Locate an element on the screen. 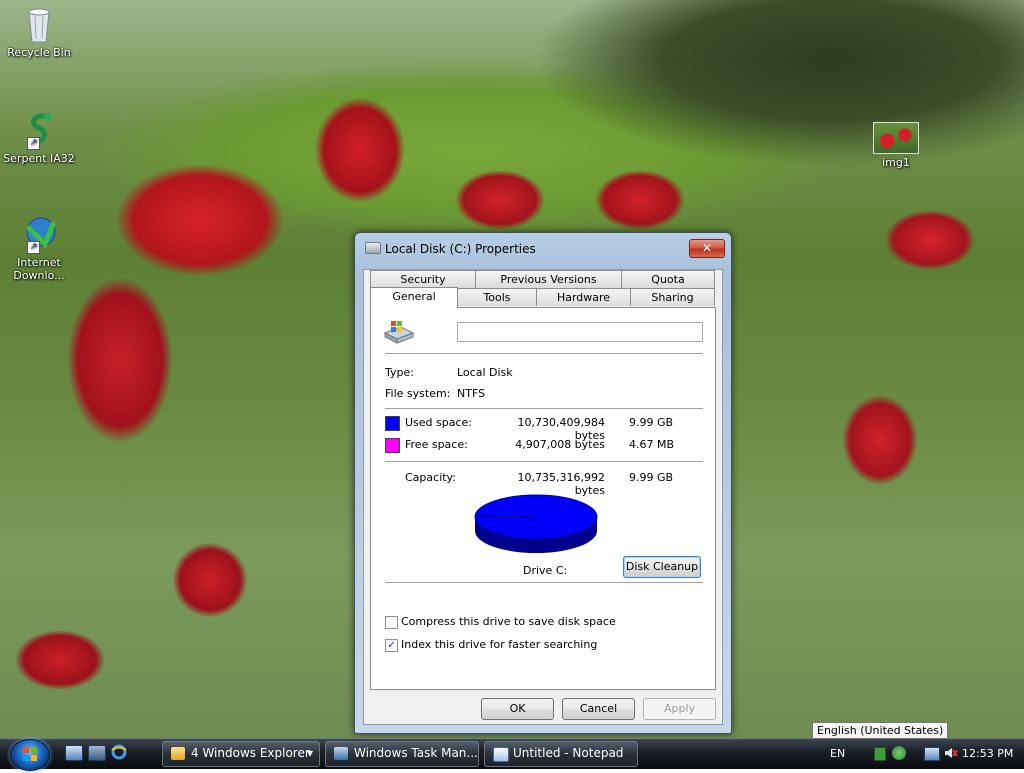 This screenshot has width=1024, height=773. tray-clock: 12:53 PM is located at coordinates (987, 753).